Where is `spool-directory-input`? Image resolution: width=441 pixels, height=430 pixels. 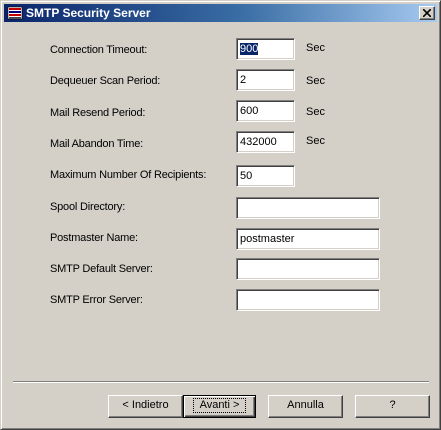 spool-directory-input is located at coordinates (308, 208).